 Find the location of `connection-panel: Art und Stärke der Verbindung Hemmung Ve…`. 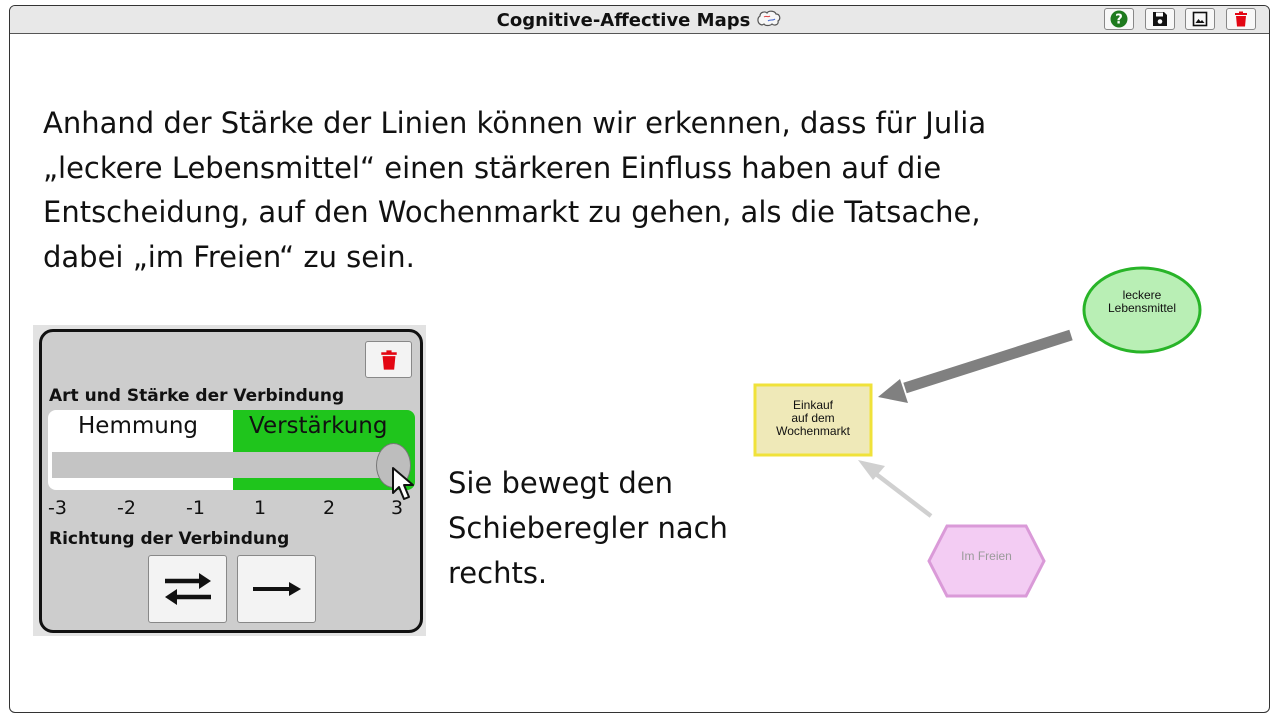

connection-panel: Art und Stärke der Verbindung Hemmung Ve… is located at coordinates (231, 481).